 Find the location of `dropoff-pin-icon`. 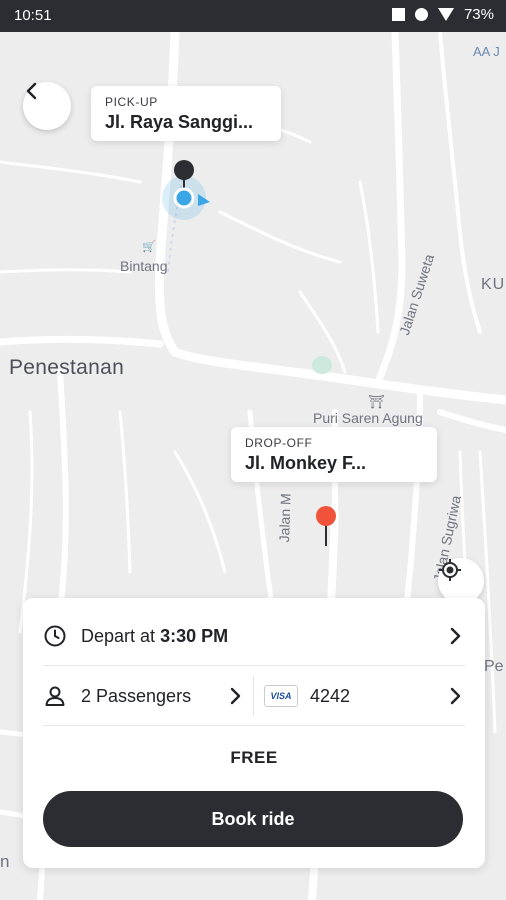

dropoff-pin-icon is located at coordinates (326, 526).